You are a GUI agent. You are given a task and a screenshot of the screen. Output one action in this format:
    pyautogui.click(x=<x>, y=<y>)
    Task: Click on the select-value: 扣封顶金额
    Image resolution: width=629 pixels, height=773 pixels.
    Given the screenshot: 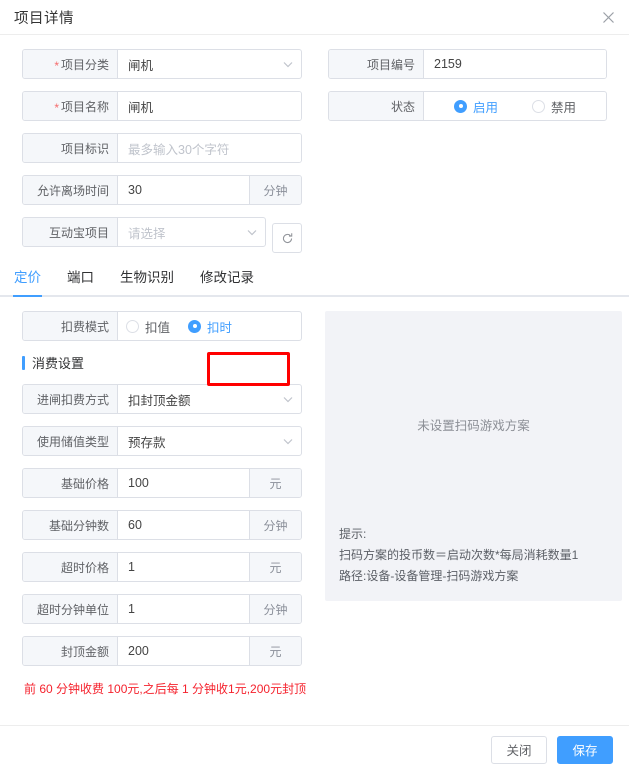 What is the action you would take?
    pyautogui.click(x=196, y=399)
    